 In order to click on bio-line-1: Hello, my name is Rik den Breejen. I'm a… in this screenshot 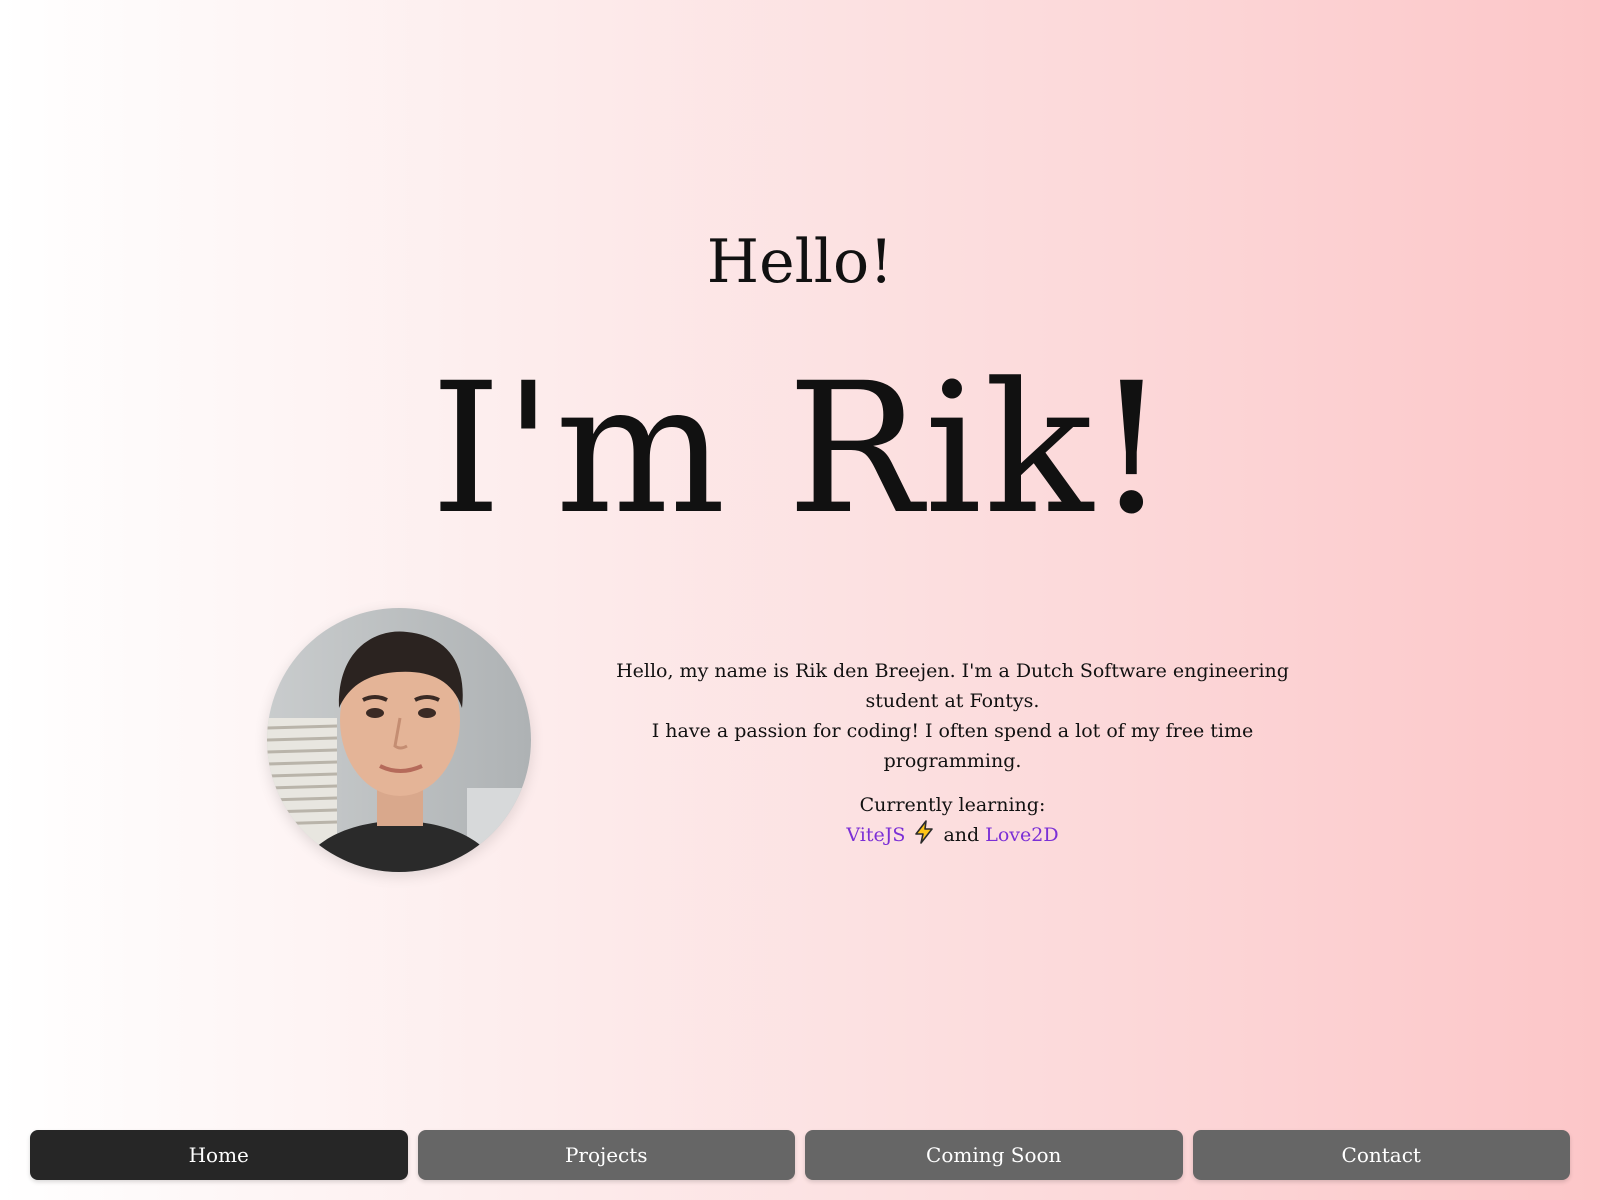, I will do `click(952, 686)`.